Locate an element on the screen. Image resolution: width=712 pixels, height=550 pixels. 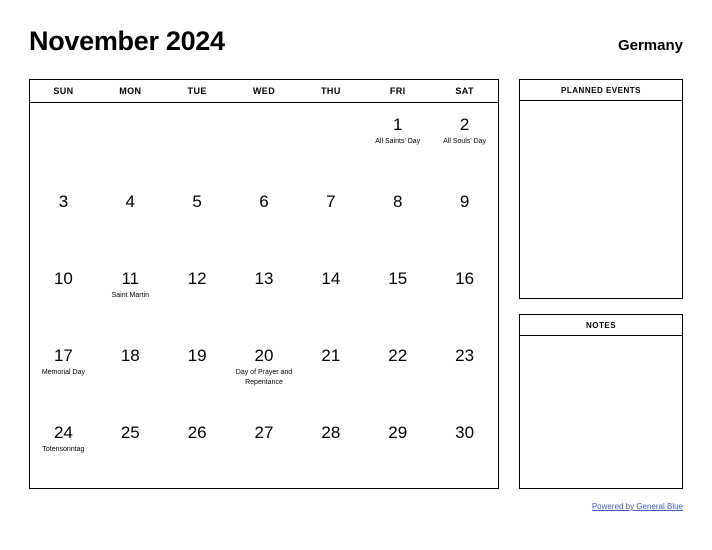
weekday-header-fri: FRI is located at coordinates (397, 91).